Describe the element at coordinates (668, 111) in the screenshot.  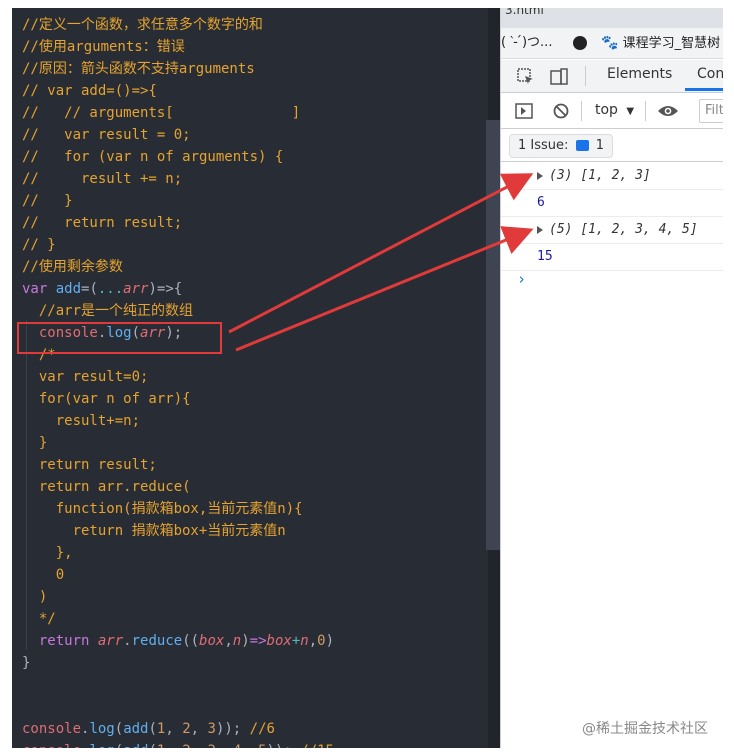
I see `eye-icon` at that location.